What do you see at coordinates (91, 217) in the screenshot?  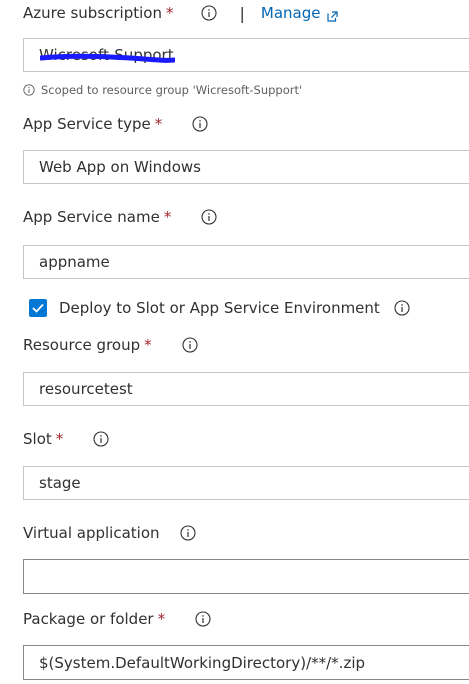 I see `app-service-name-label: App Service name` at bounding box center [91, 217].